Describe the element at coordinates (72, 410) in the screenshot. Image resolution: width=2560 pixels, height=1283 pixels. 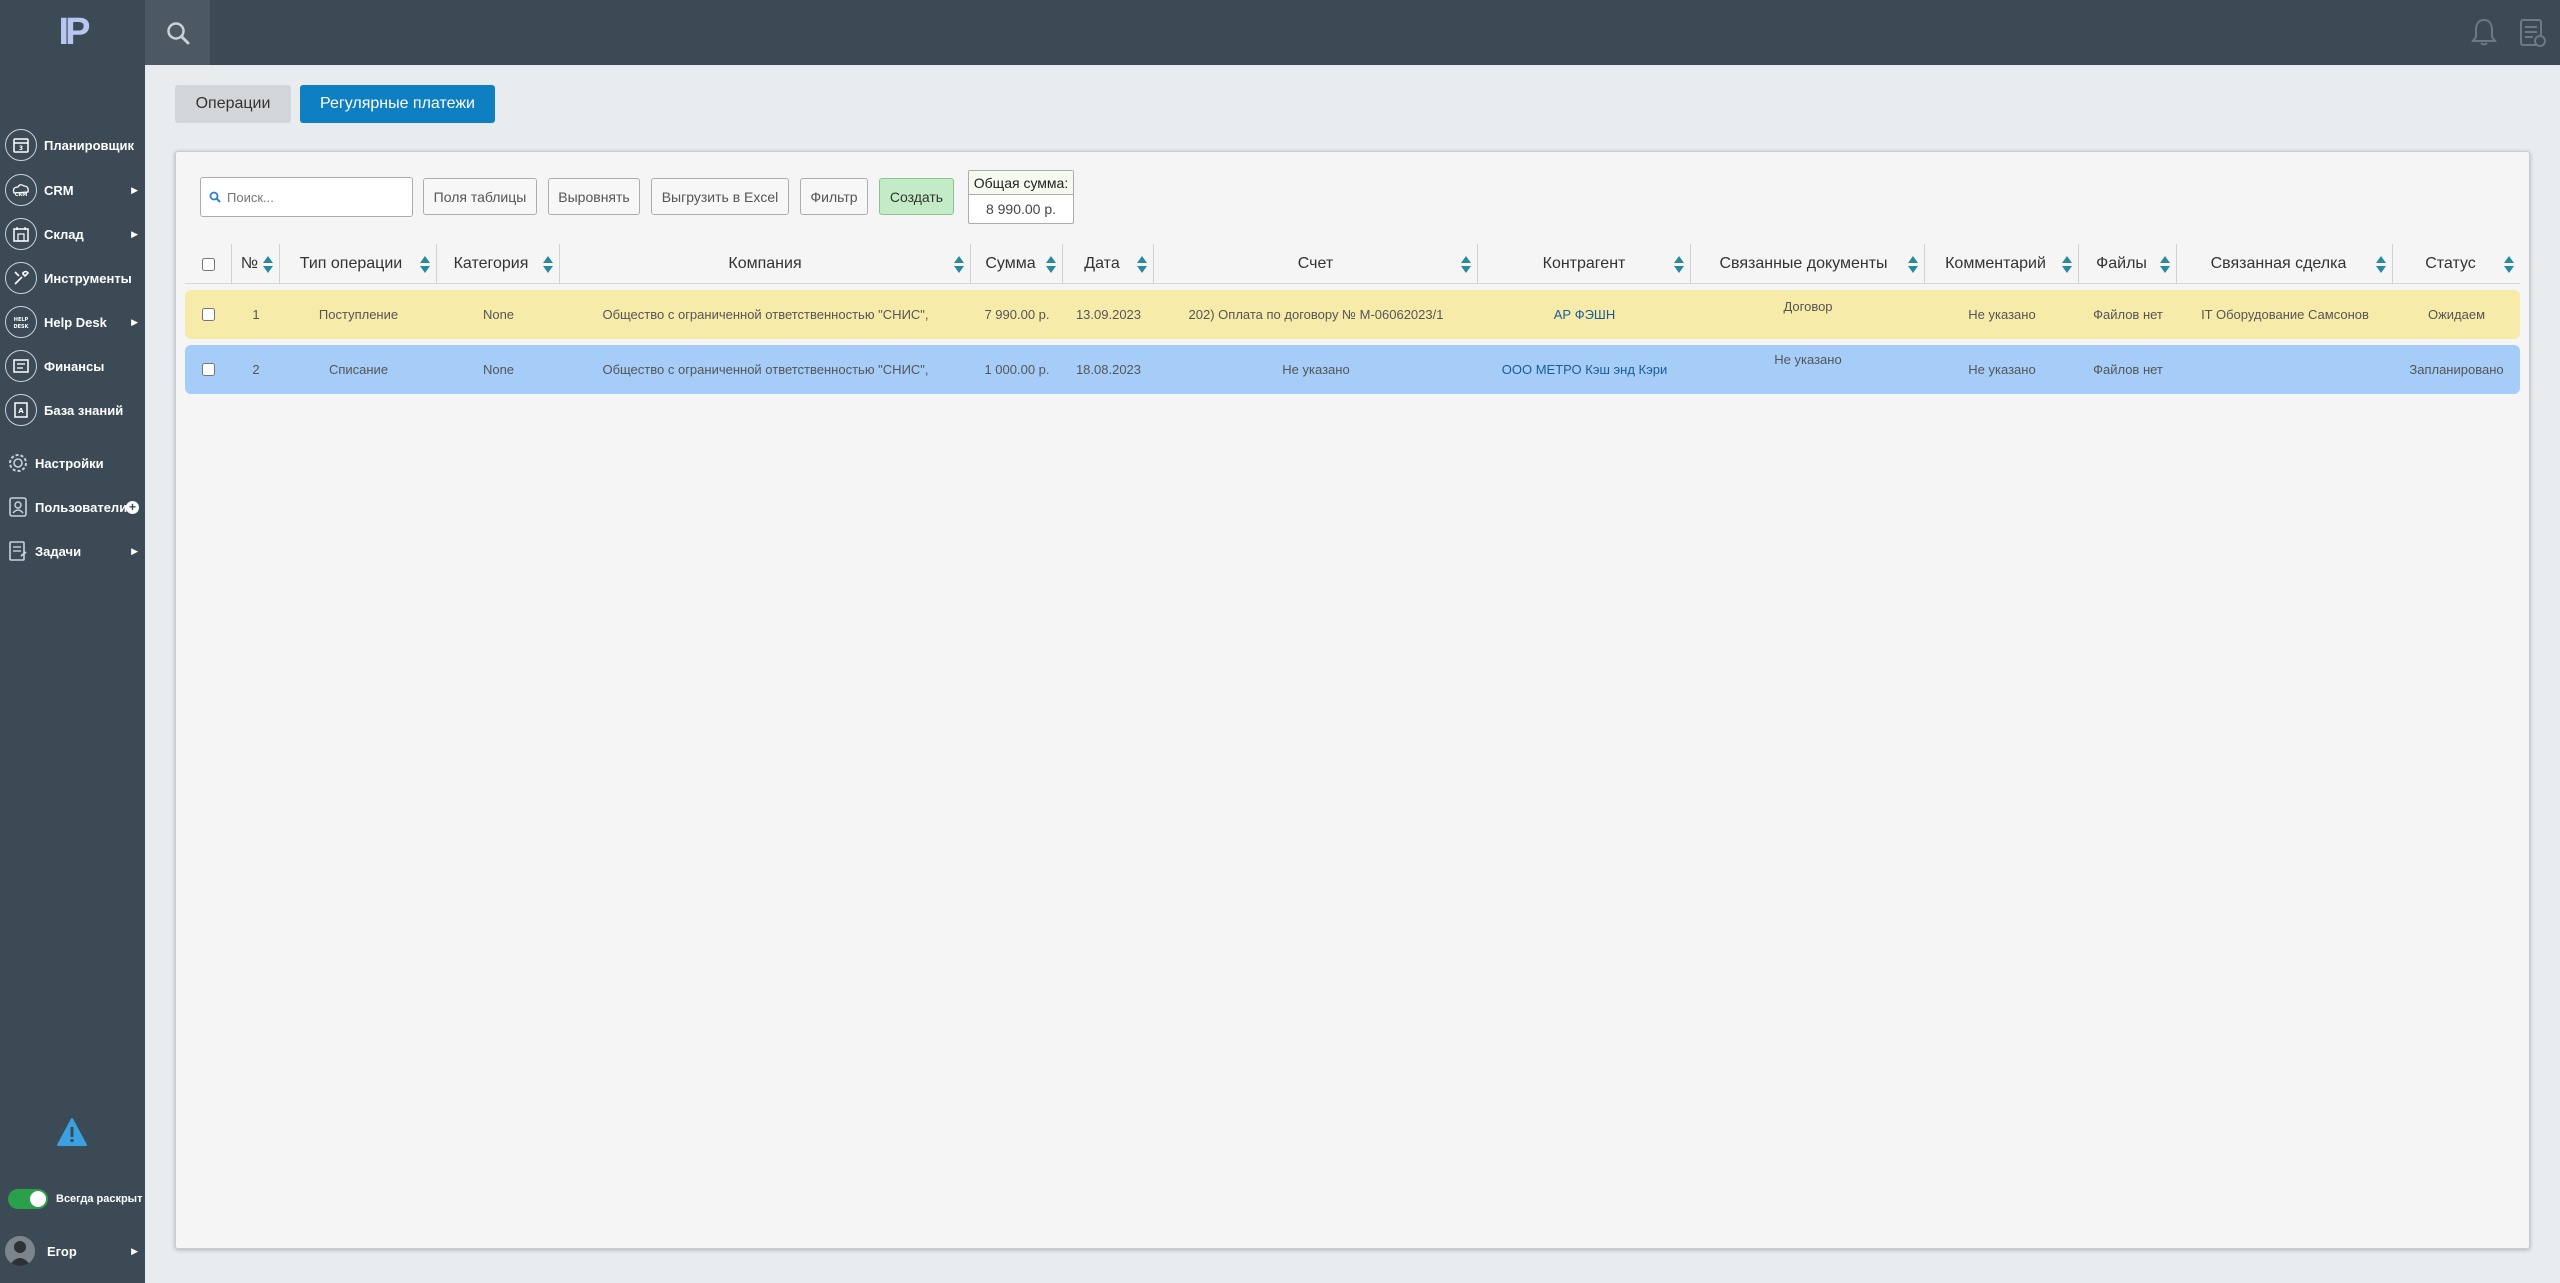
I see `sidebar-item-knowledge: A База знаний` at that location.